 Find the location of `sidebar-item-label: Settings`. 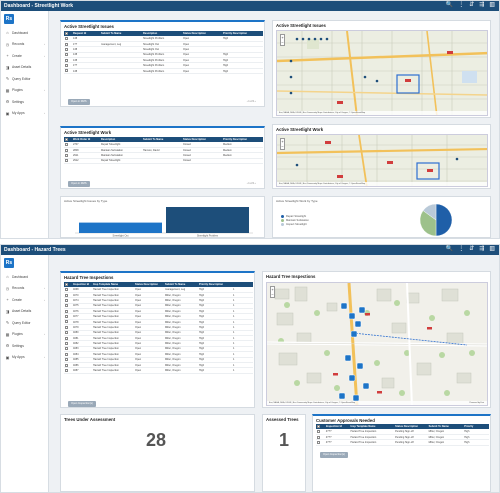

sidebar-item-label: Settings is located at coordinates (18, 101).